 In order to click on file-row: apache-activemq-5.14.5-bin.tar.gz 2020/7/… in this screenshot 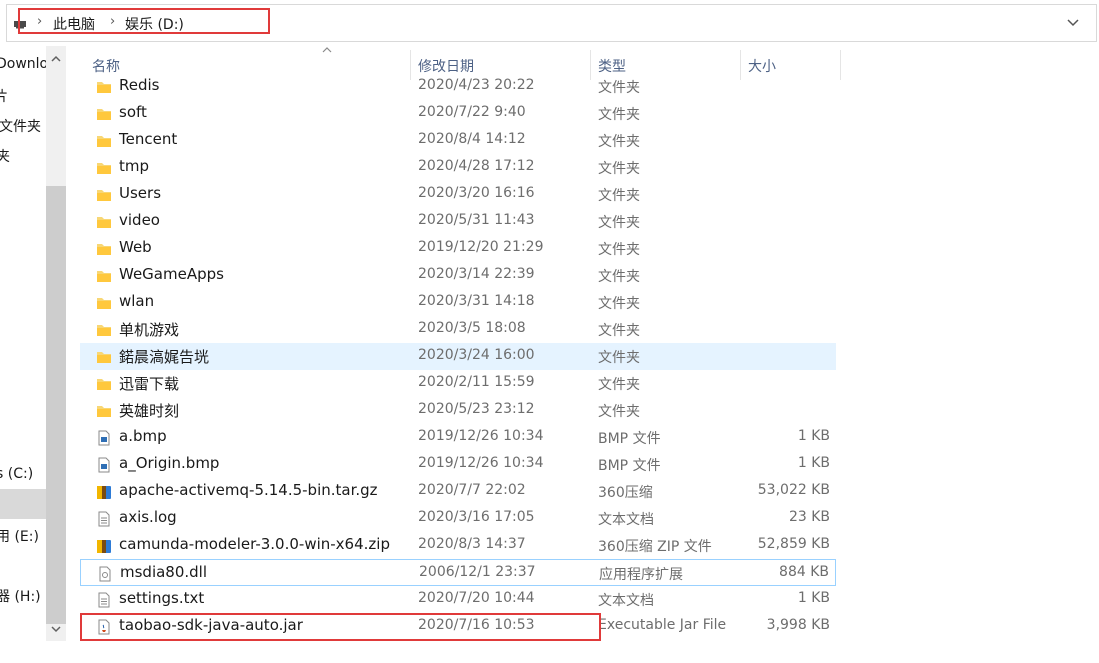, I will do `click(458, 491)`.